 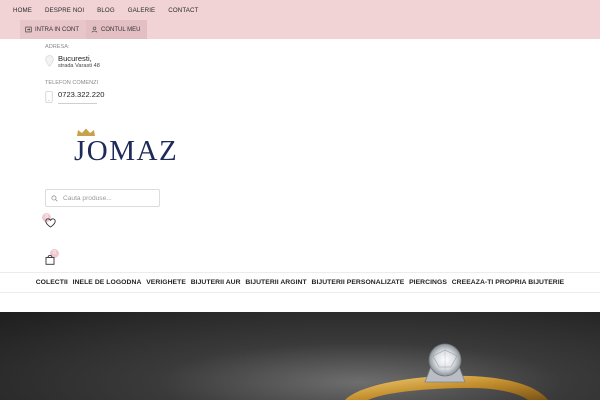 I want to click on login-icon, so click(x=28, y=29).